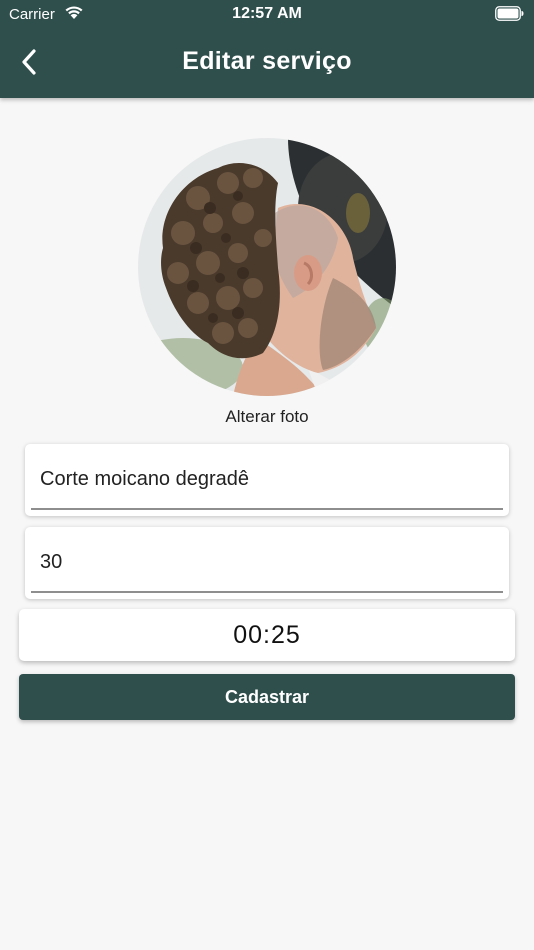 This screenshot has width=534, height=950. I want to click on page-title: Editar serviço, so click(267, 61).